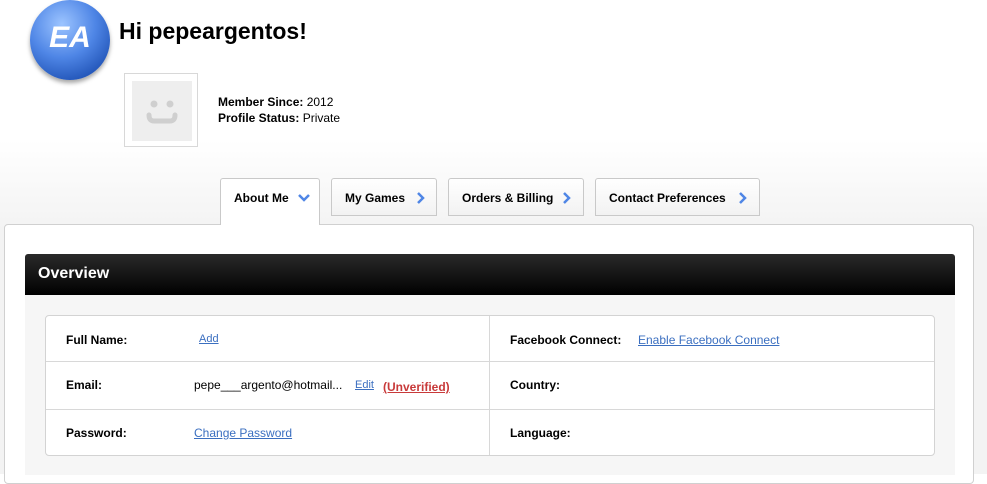 The width and height of the screenshot is (987, 484). Describe the element at coordinates (490, 274) in the screenshot. I see `overview-header: Overview` at that location.